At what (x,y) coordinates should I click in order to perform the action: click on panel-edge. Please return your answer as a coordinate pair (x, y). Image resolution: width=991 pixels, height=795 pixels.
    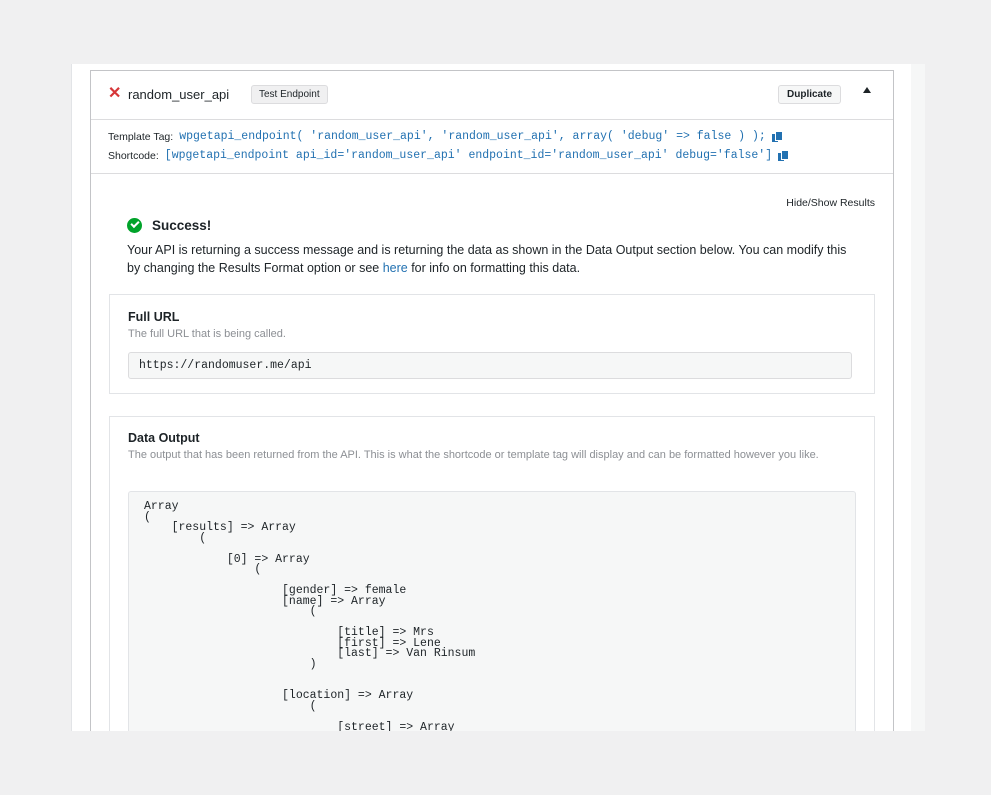
    Looking at the image, I should click on (918, 397).